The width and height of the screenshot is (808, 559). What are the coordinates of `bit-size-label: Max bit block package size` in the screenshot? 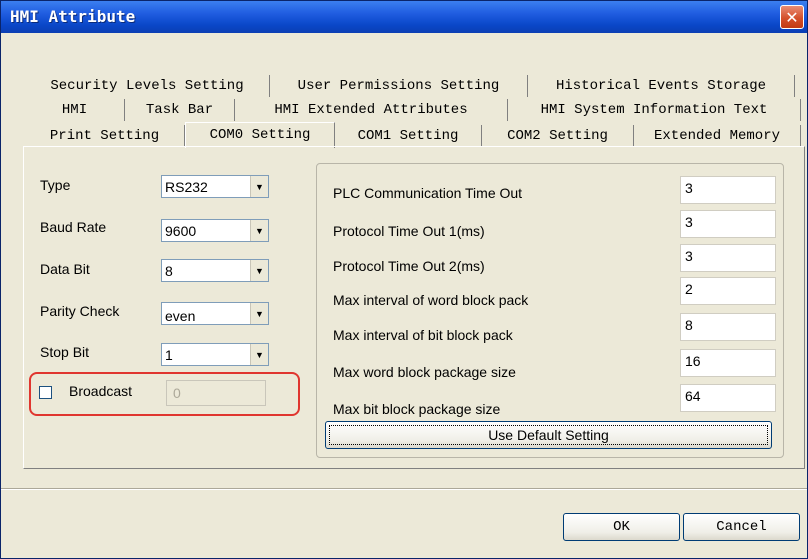 It's located at (417, 409).